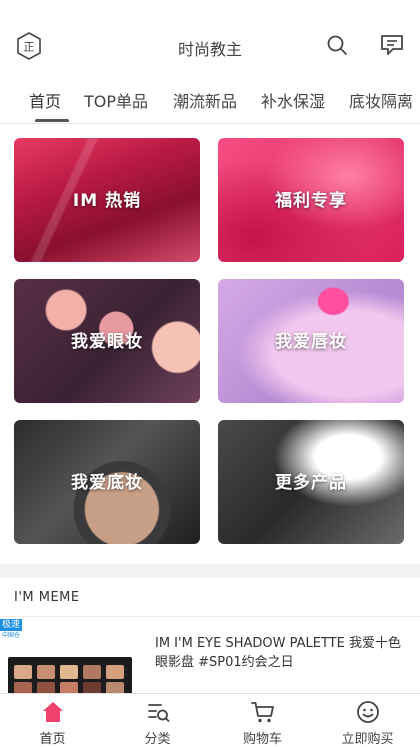 The width and height of the screenshot is (420, 747). I want to click on nav-label: 购物车, so click(262, 739).